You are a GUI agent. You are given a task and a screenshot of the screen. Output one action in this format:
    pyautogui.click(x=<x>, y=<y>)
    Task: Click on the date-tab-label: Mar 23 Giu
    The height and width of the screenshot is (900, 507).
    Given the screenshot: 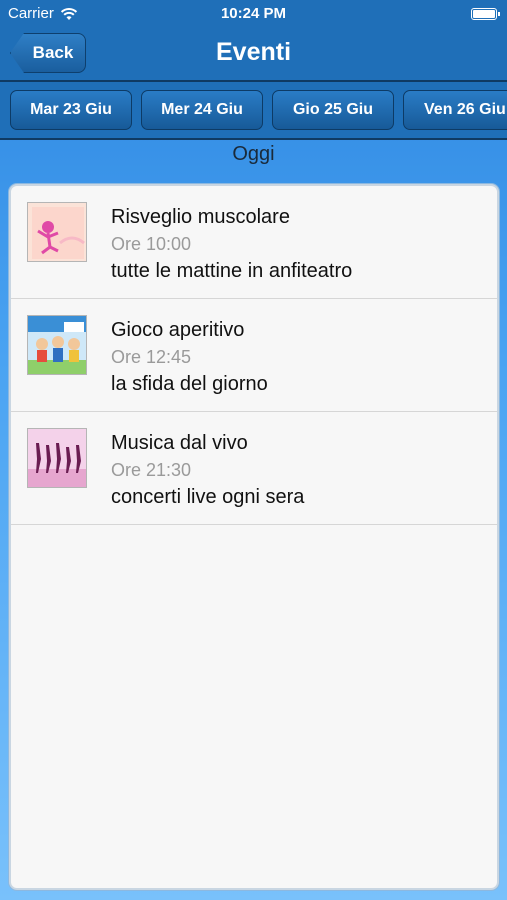 What is the action you would take?
    pyautogui.click(x=71, y=109)
    